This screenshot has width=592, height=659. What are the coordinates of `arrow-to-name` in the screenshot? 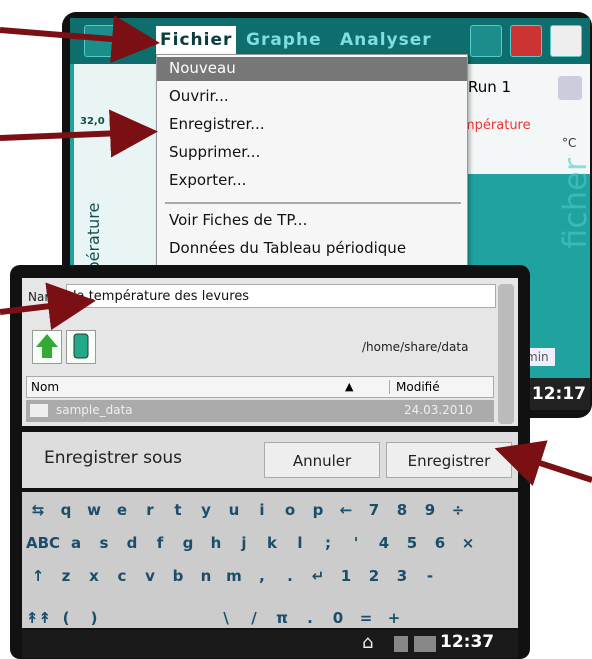 It's located at (48, 306).